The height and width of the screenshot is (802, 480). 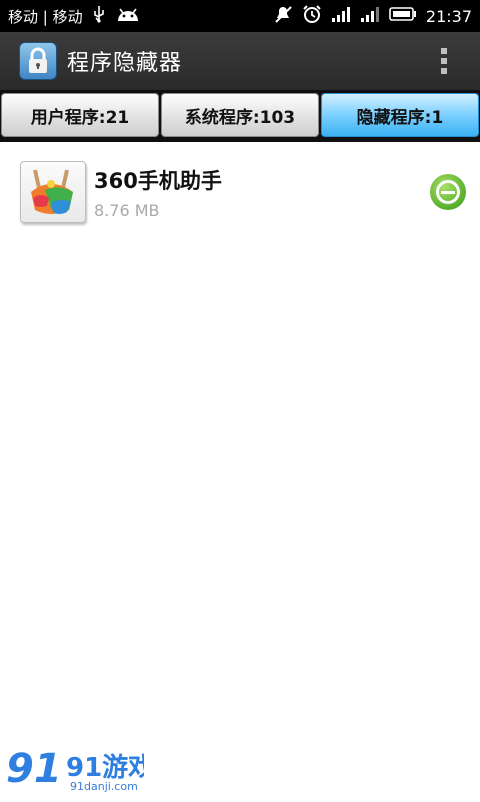 What do you see at coordinates (240, 61) in the screenshot?
I see `action-bar: 程序隐藏器` at bounding box center [240, 61].